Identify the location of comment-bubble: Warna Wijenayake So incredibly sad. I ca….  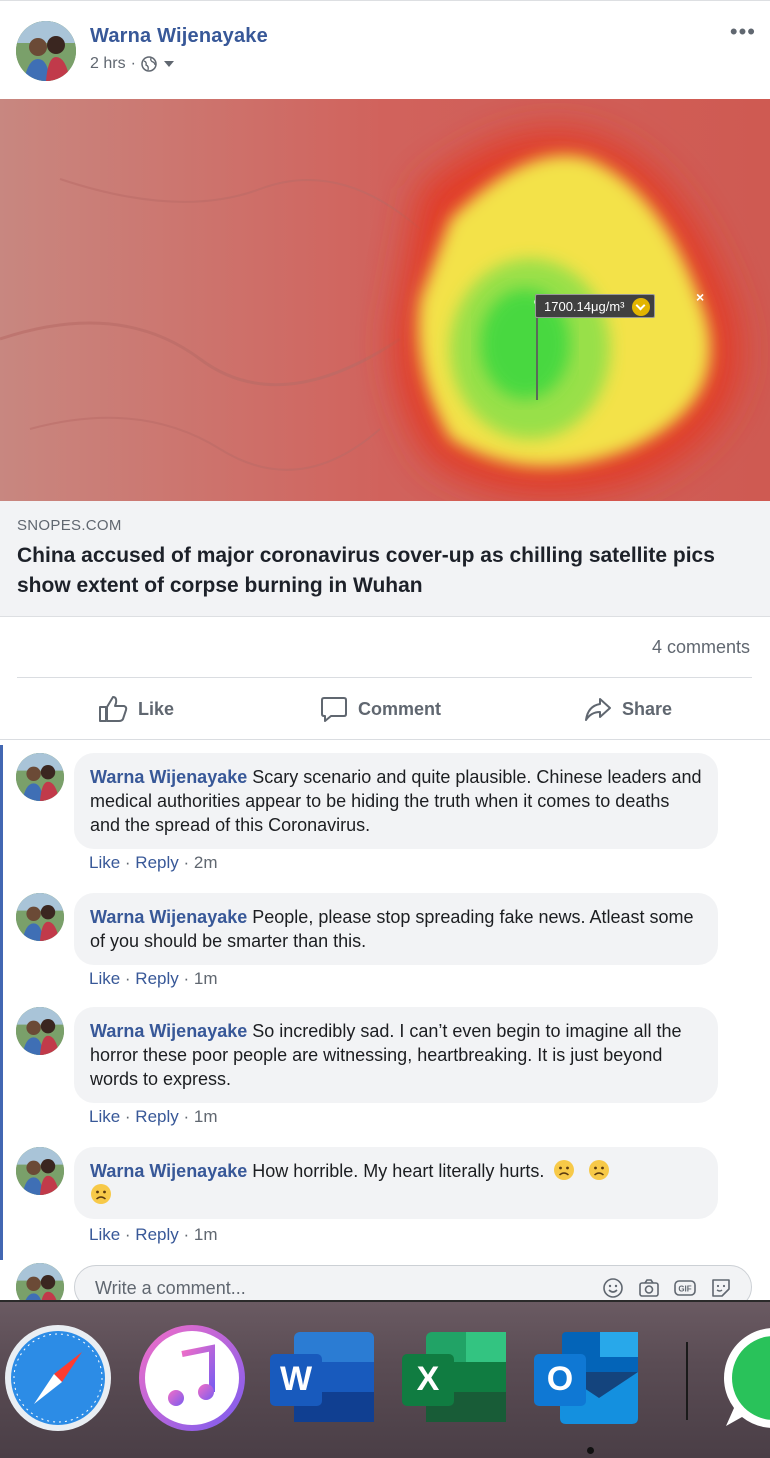
(396, 1055).